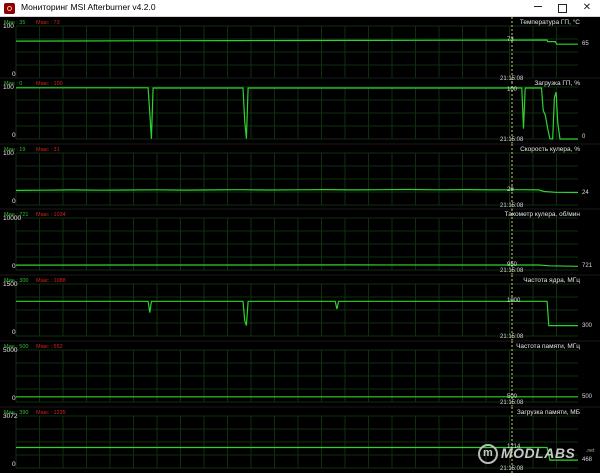 Image resolution: width=600 pixels, height=473 pixels. Describe the element at coordinates (88, 7) in the screenshot. I see `window-title: Мониторинг MSI Afterburner v4.2.0` at that location.